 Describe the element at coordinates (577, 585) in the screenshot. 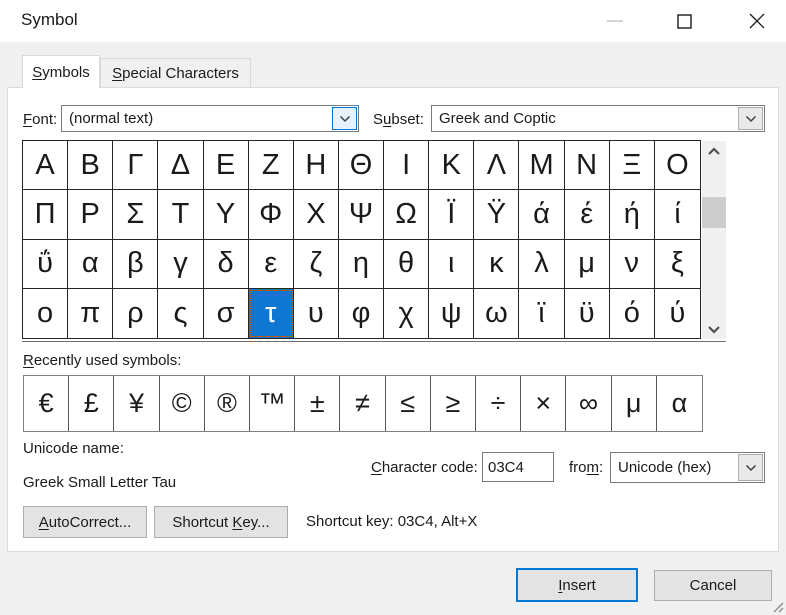

I see `insert-button: Insert` at that location.